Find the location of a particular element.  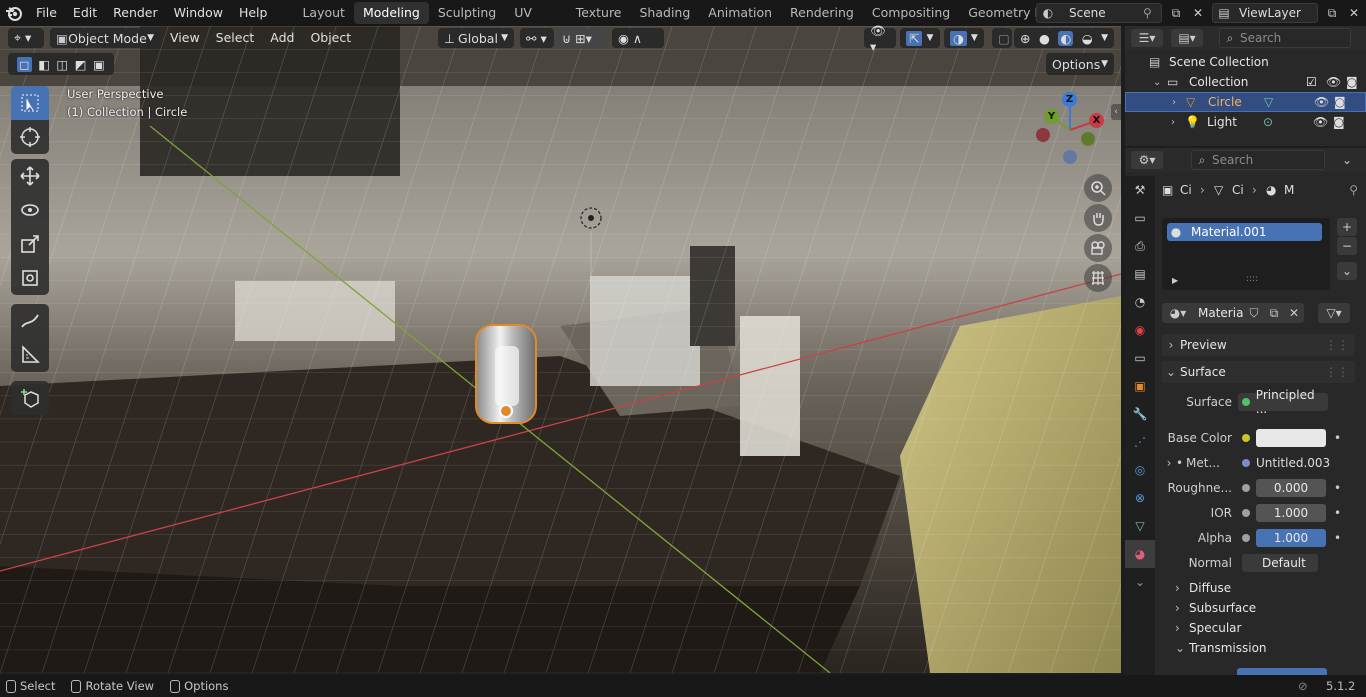

material-tab-icon: ◕ is located at coordinates (1140, 554).